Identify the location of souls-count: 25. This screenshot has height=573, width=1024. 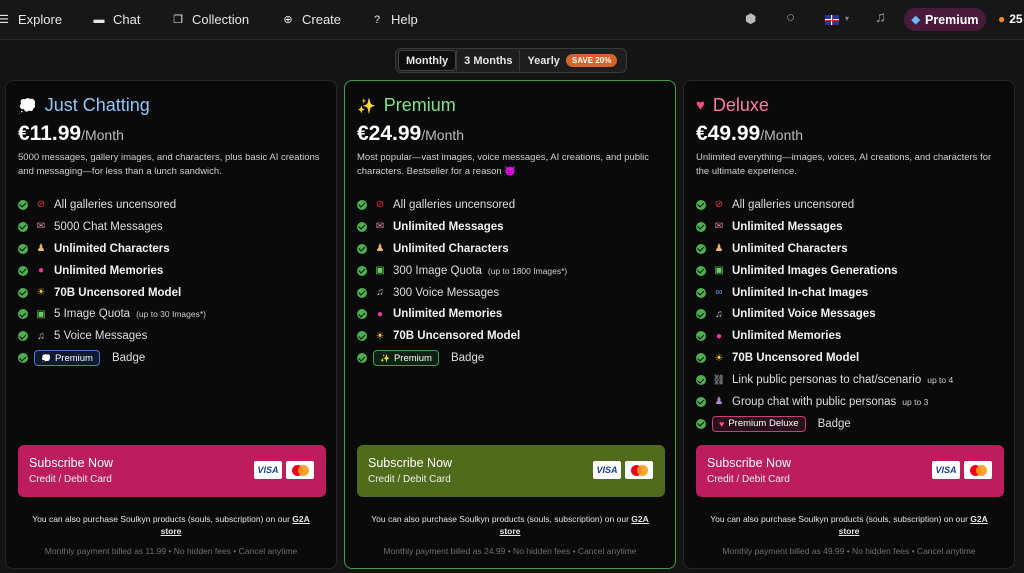
(1016, 19).